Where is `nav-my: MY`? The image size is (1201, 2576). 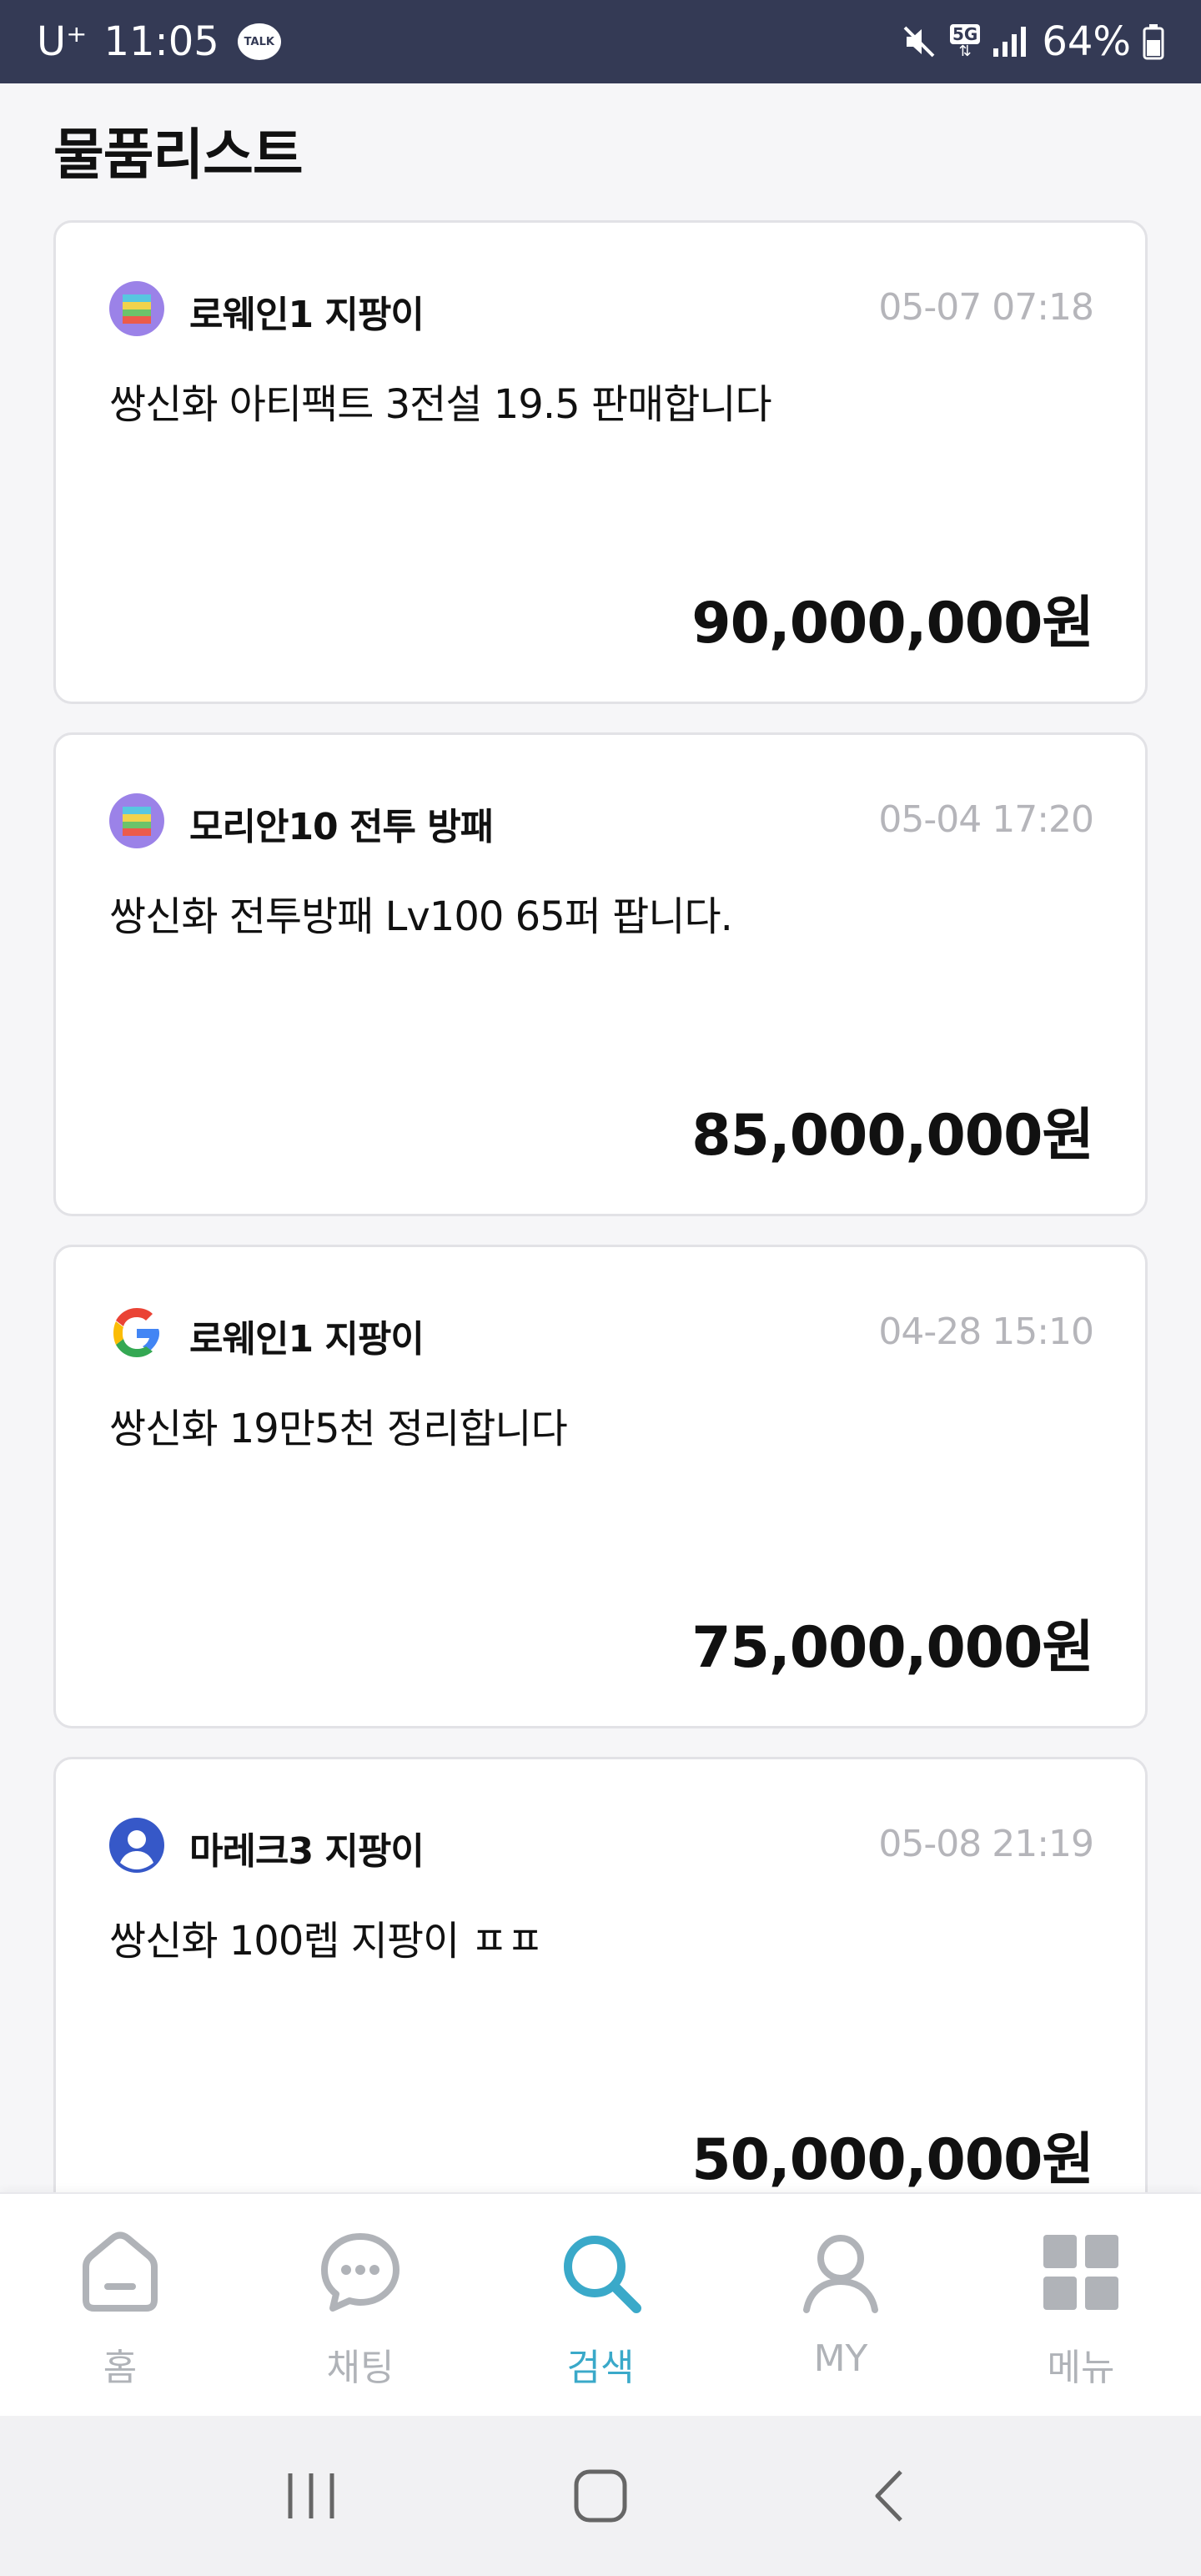 nav-my: MY is located at coordinates (841, 2305).